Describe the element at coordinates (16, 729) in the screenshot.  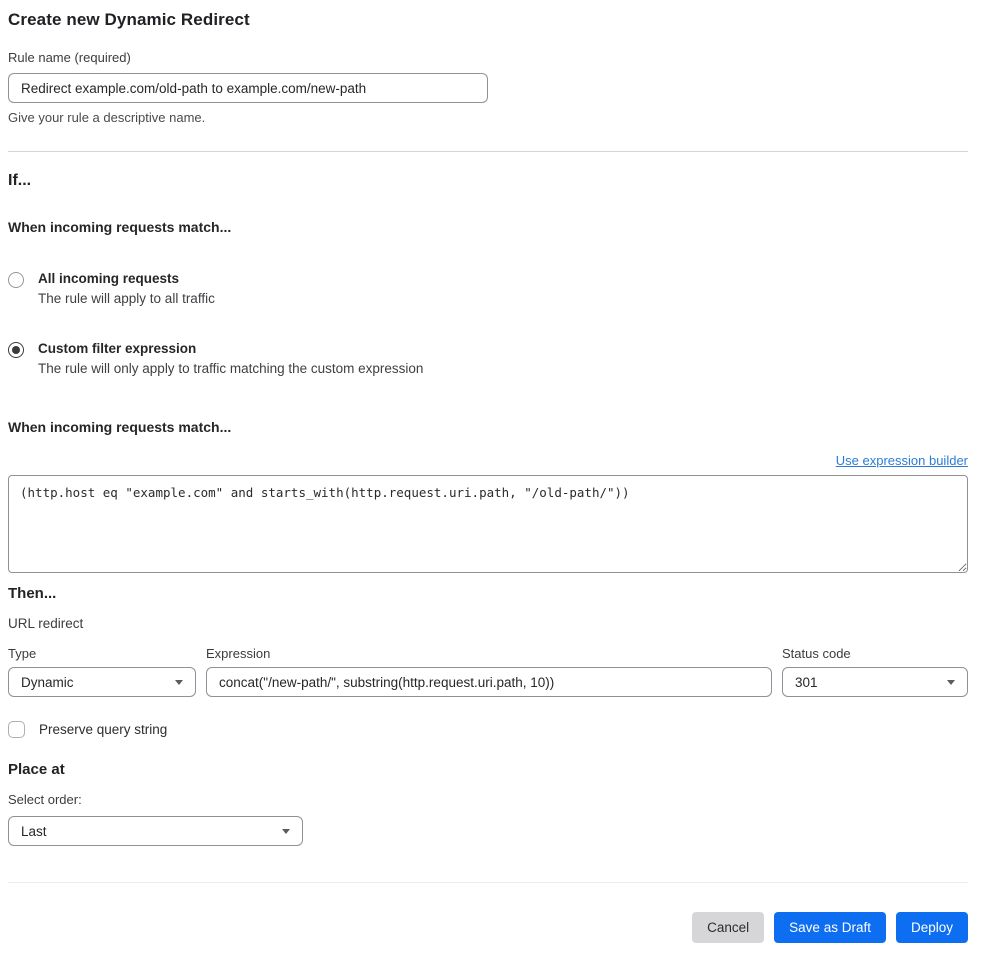
I see `checkbox-unchecked-icon` at that location.